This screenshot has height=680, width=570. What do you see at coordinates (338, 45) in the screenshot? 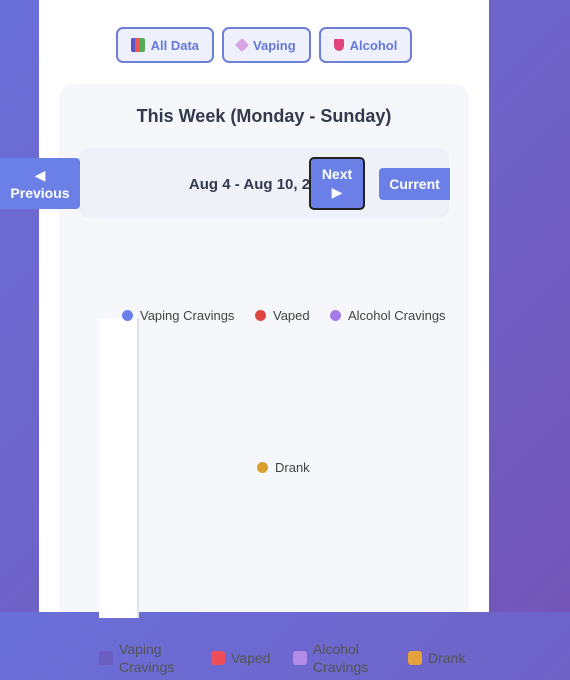
I see `wine-glass-icon` at bounding box center [338, 45].